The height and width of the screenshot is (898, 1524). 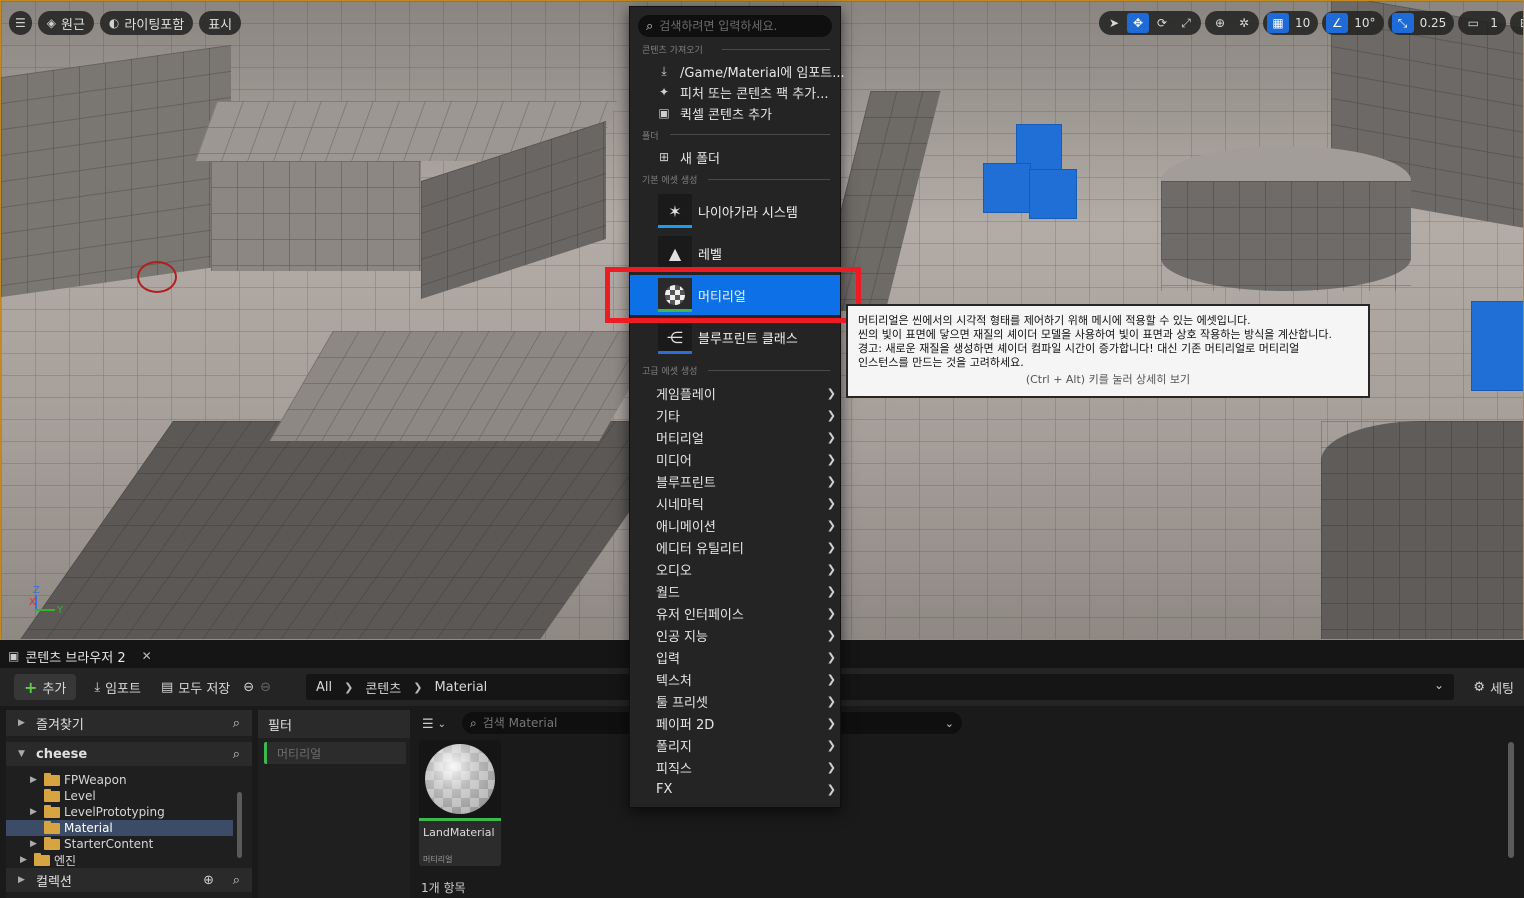 What do you see at coordinates (1494, 23) in the screenshot?
I see `camera-speed-value: 1` at bounding box center [1494, 23].